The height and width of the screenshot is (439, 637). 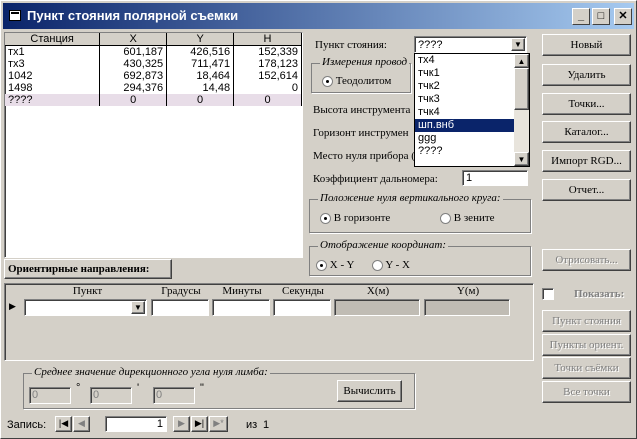 I want to click on dropdown-item: ggg, so click(x=472, y=138).